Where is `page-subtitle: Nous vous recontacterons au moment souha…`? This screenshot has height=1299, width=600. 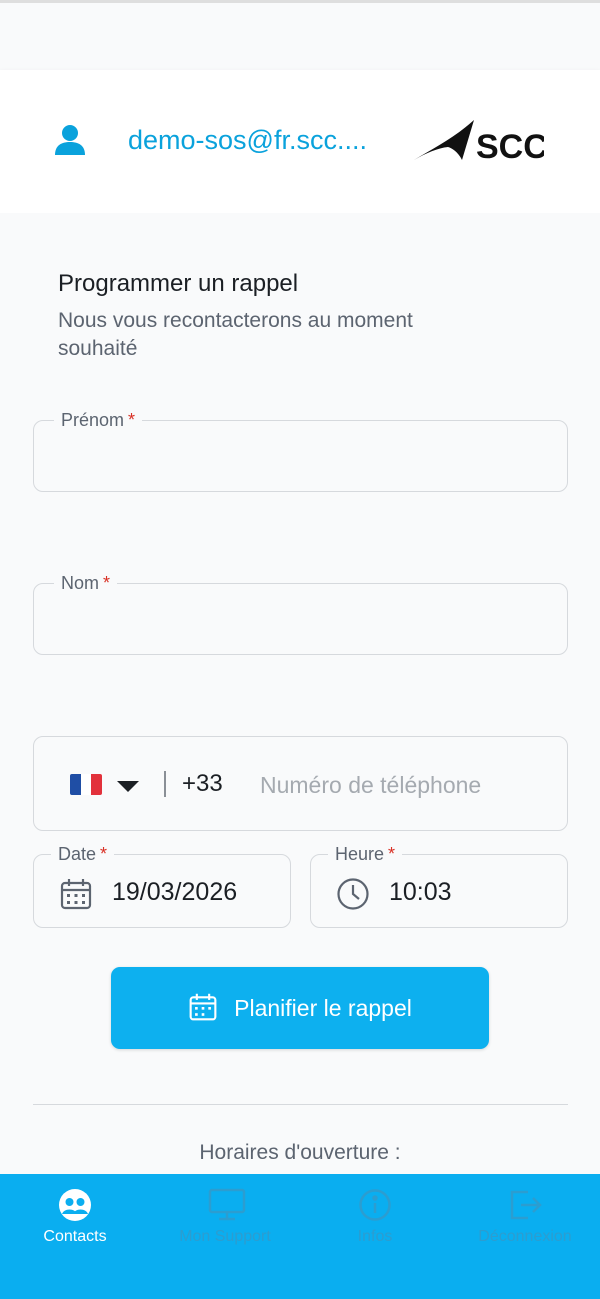 page-subtitle: Nous vous recontacterons au moment souha… is located at coordinates (235, 334).